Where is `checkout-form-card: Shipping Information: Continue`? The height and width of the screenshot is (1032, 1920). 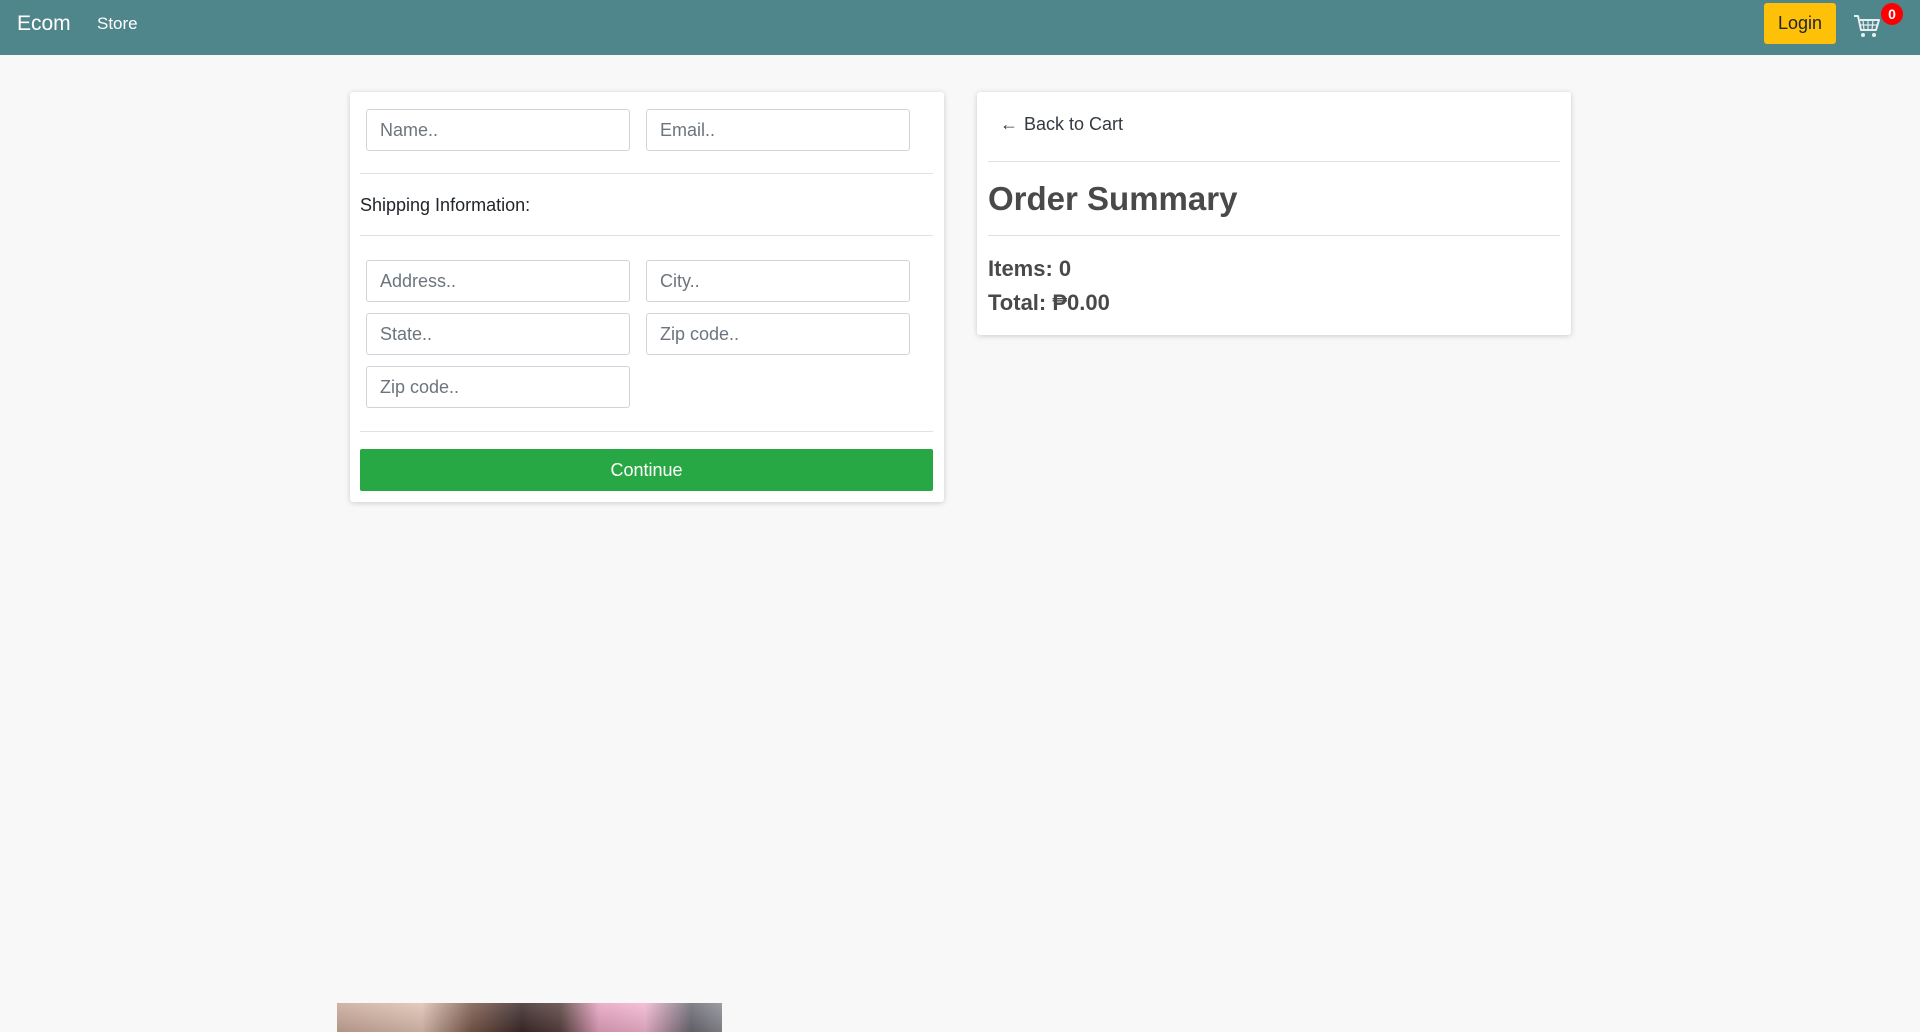
checkout-form-card: Shipping Information: Continue is located at coordinates (647, 297).